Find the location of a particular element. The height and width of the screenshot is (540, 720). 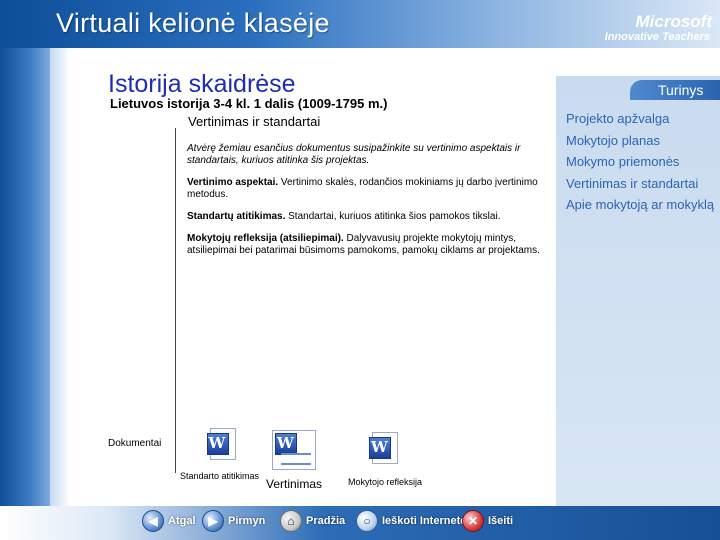

sidebar-item-teaching-tools: Mokymo priemonės is located at coordinates (640, 162).